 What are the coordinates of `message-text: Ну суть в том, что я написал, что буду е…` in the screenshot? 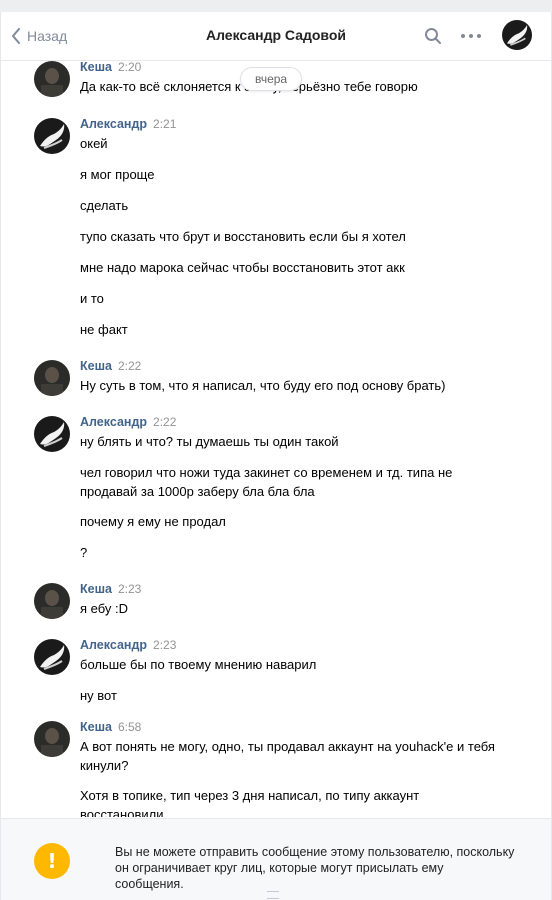 It's located at (263, 385).